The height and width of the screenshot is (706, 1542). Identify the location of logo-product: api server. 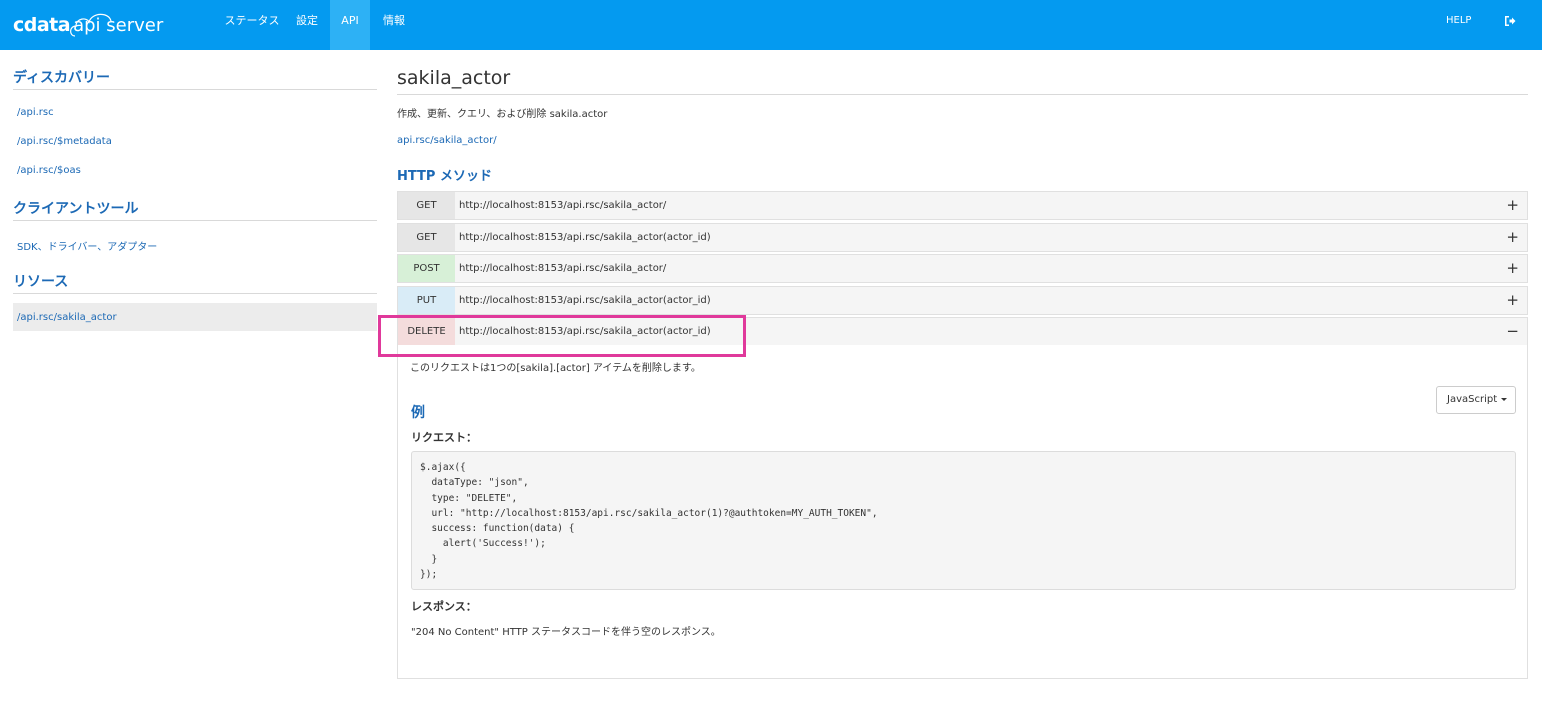
(116, 25).